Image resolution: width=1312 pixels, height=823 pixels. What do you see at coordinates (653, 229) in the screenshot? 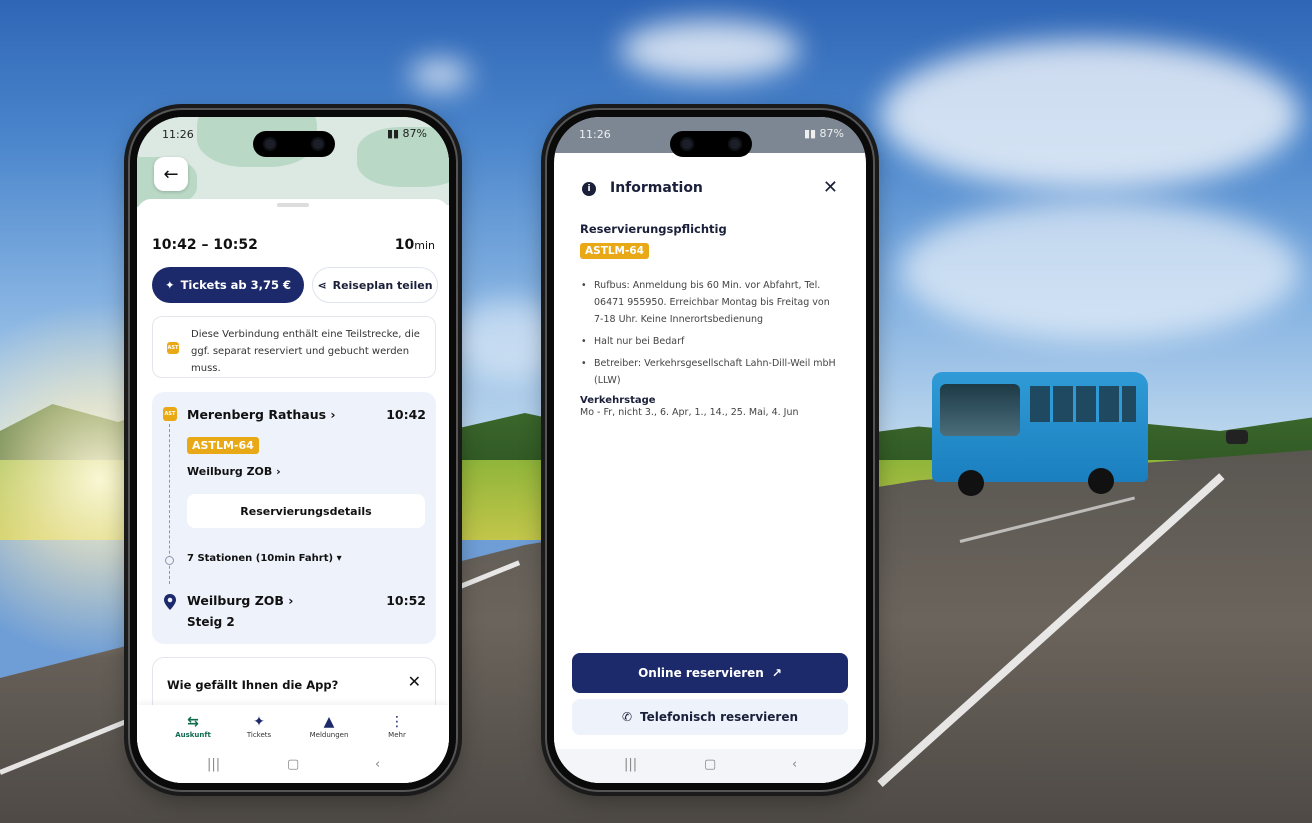
I see `reservation-required-heading: Reservierungspflichtig` at bounding box center [653, 229].